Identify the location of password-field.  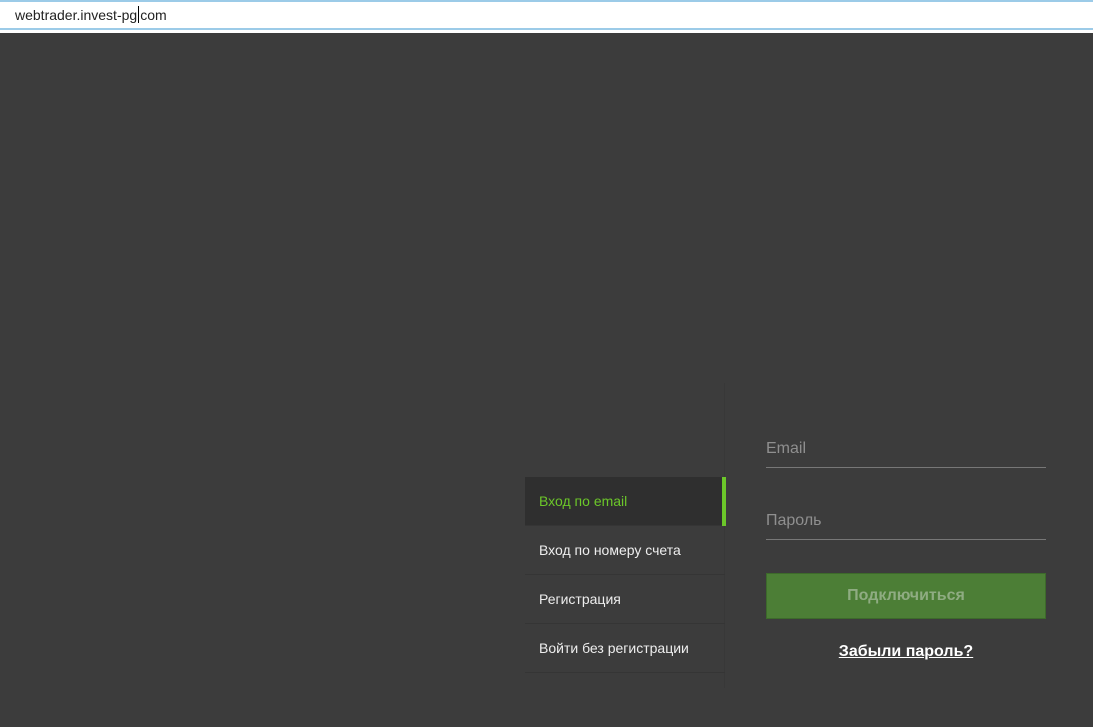
(906, 521).